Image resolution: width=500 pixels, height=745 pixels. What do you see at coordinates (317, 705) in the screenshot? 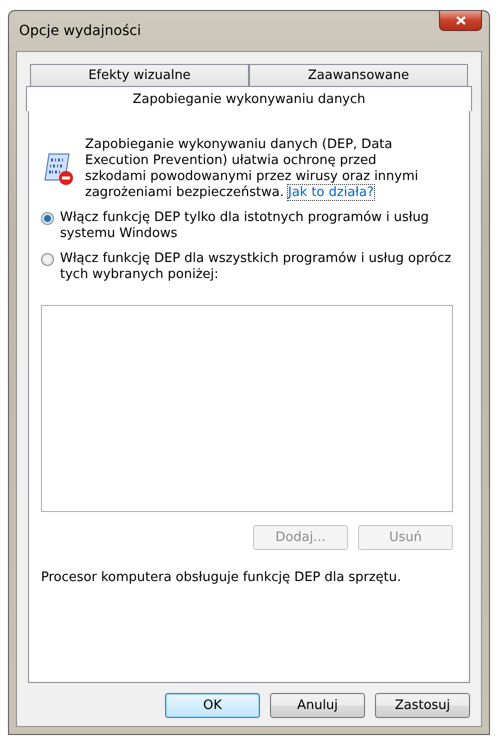
I see `dialog-button: Anuluj` at bounding box center [317, 705].